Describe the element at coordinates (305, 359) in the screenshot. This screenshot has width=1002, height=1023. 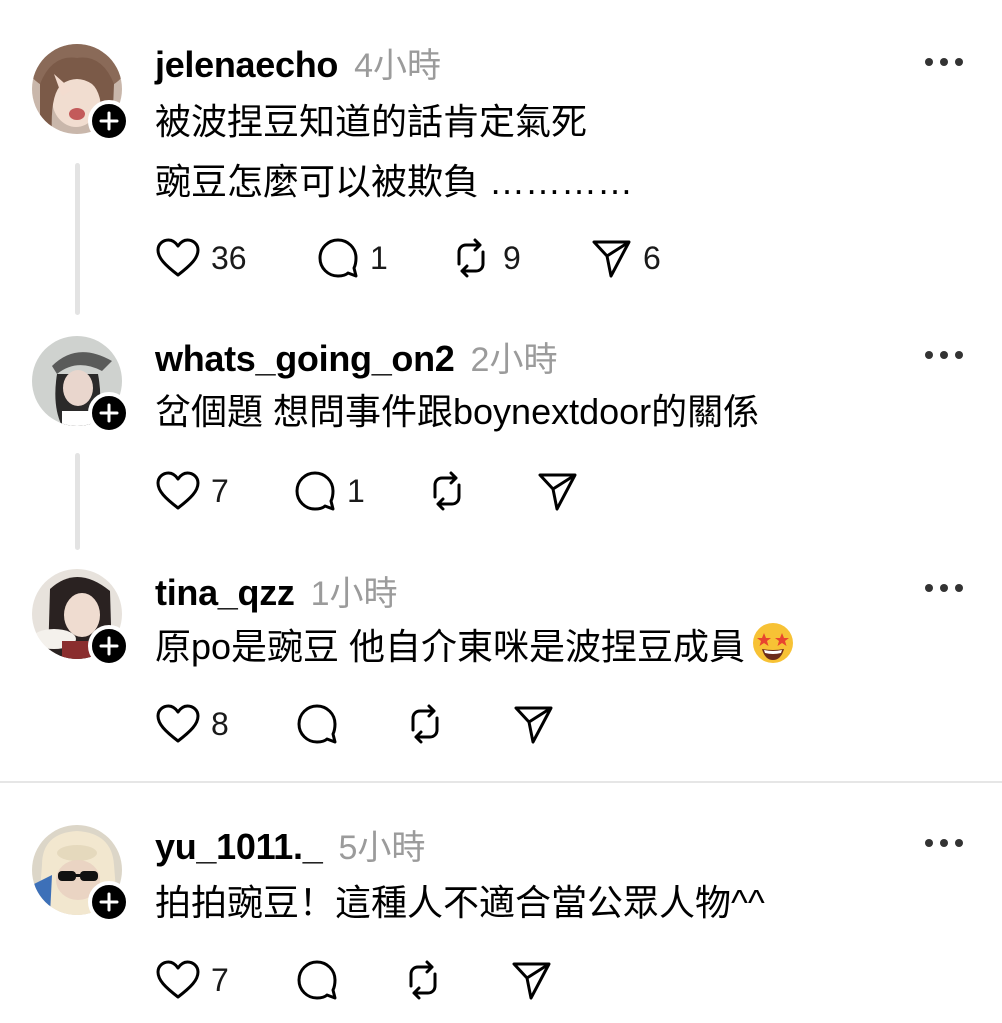
I see `username: whats_going_on2` at that location.